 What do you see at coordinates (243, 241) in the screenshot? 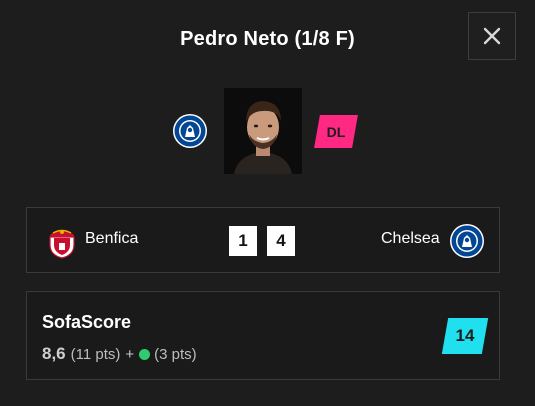
I see `home-score: 1` at bounding box center [243, 241].